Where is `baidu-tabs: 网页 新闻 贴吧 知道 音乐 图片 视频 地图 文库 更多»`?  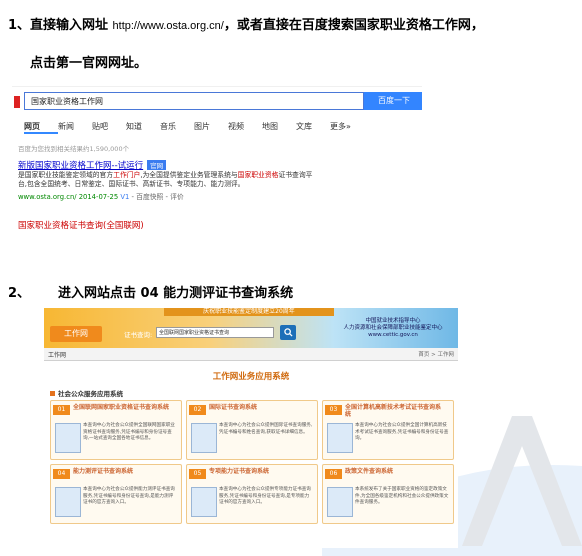
baidu-tabs: 网页 新闻 贴吧 知道 音乐 图片 视频 地图 文库 更多» is located at coordinates (194, 127).